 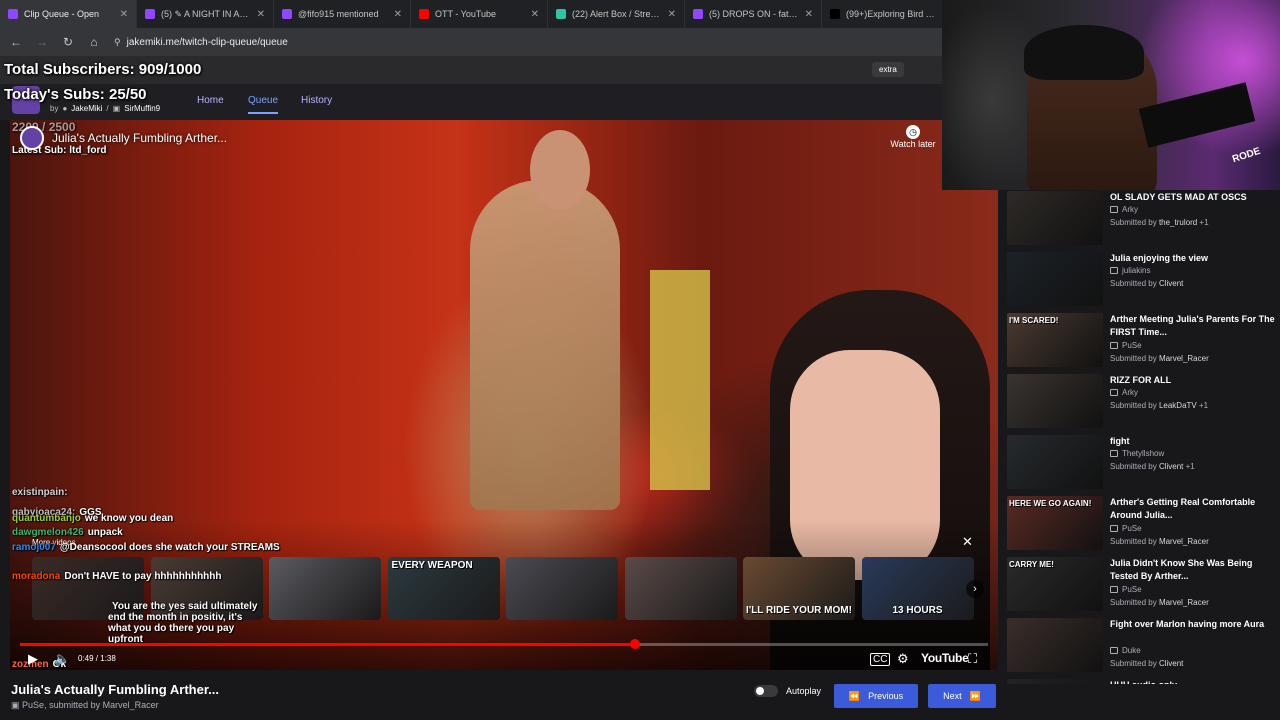 I want to click on chat-text: we know you dean, so click(x=129, y=518).